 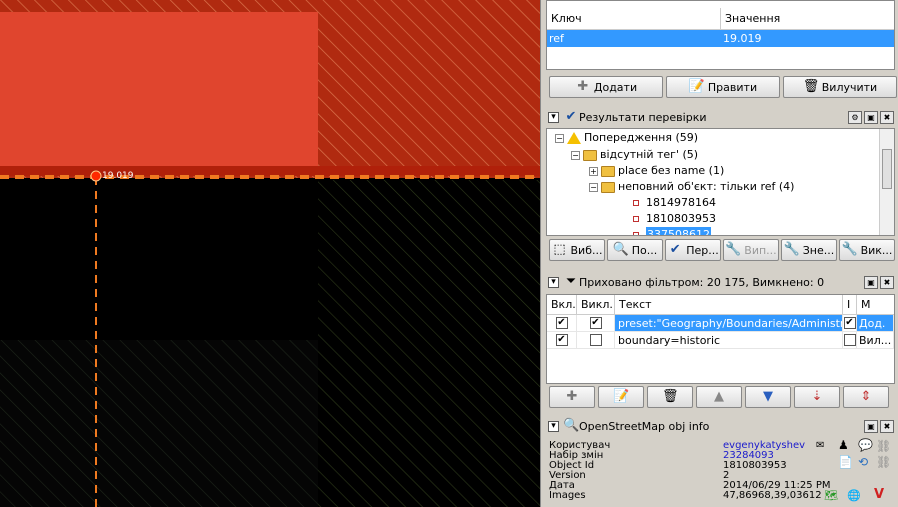 I want to click on scrollbar-thumb, so click(x=887, y=169).